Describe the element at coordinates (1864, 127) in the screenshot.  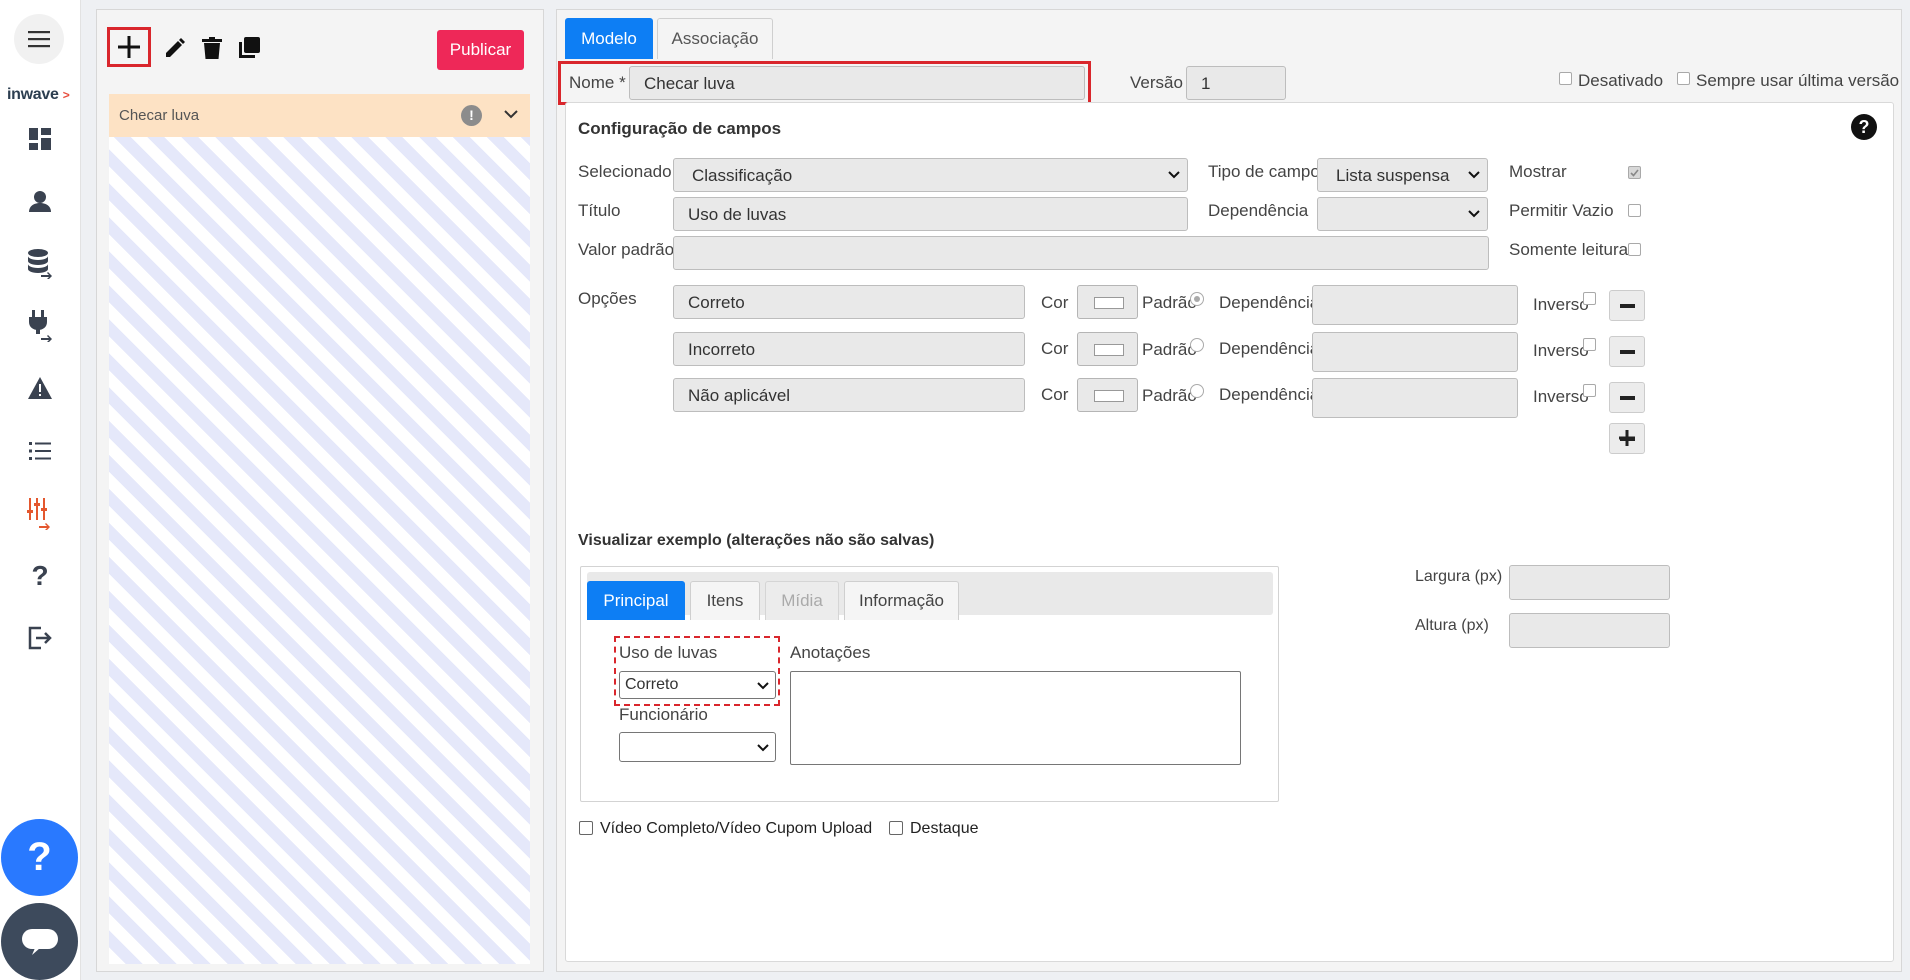
I see `question-circle-icon: ?` at that location.